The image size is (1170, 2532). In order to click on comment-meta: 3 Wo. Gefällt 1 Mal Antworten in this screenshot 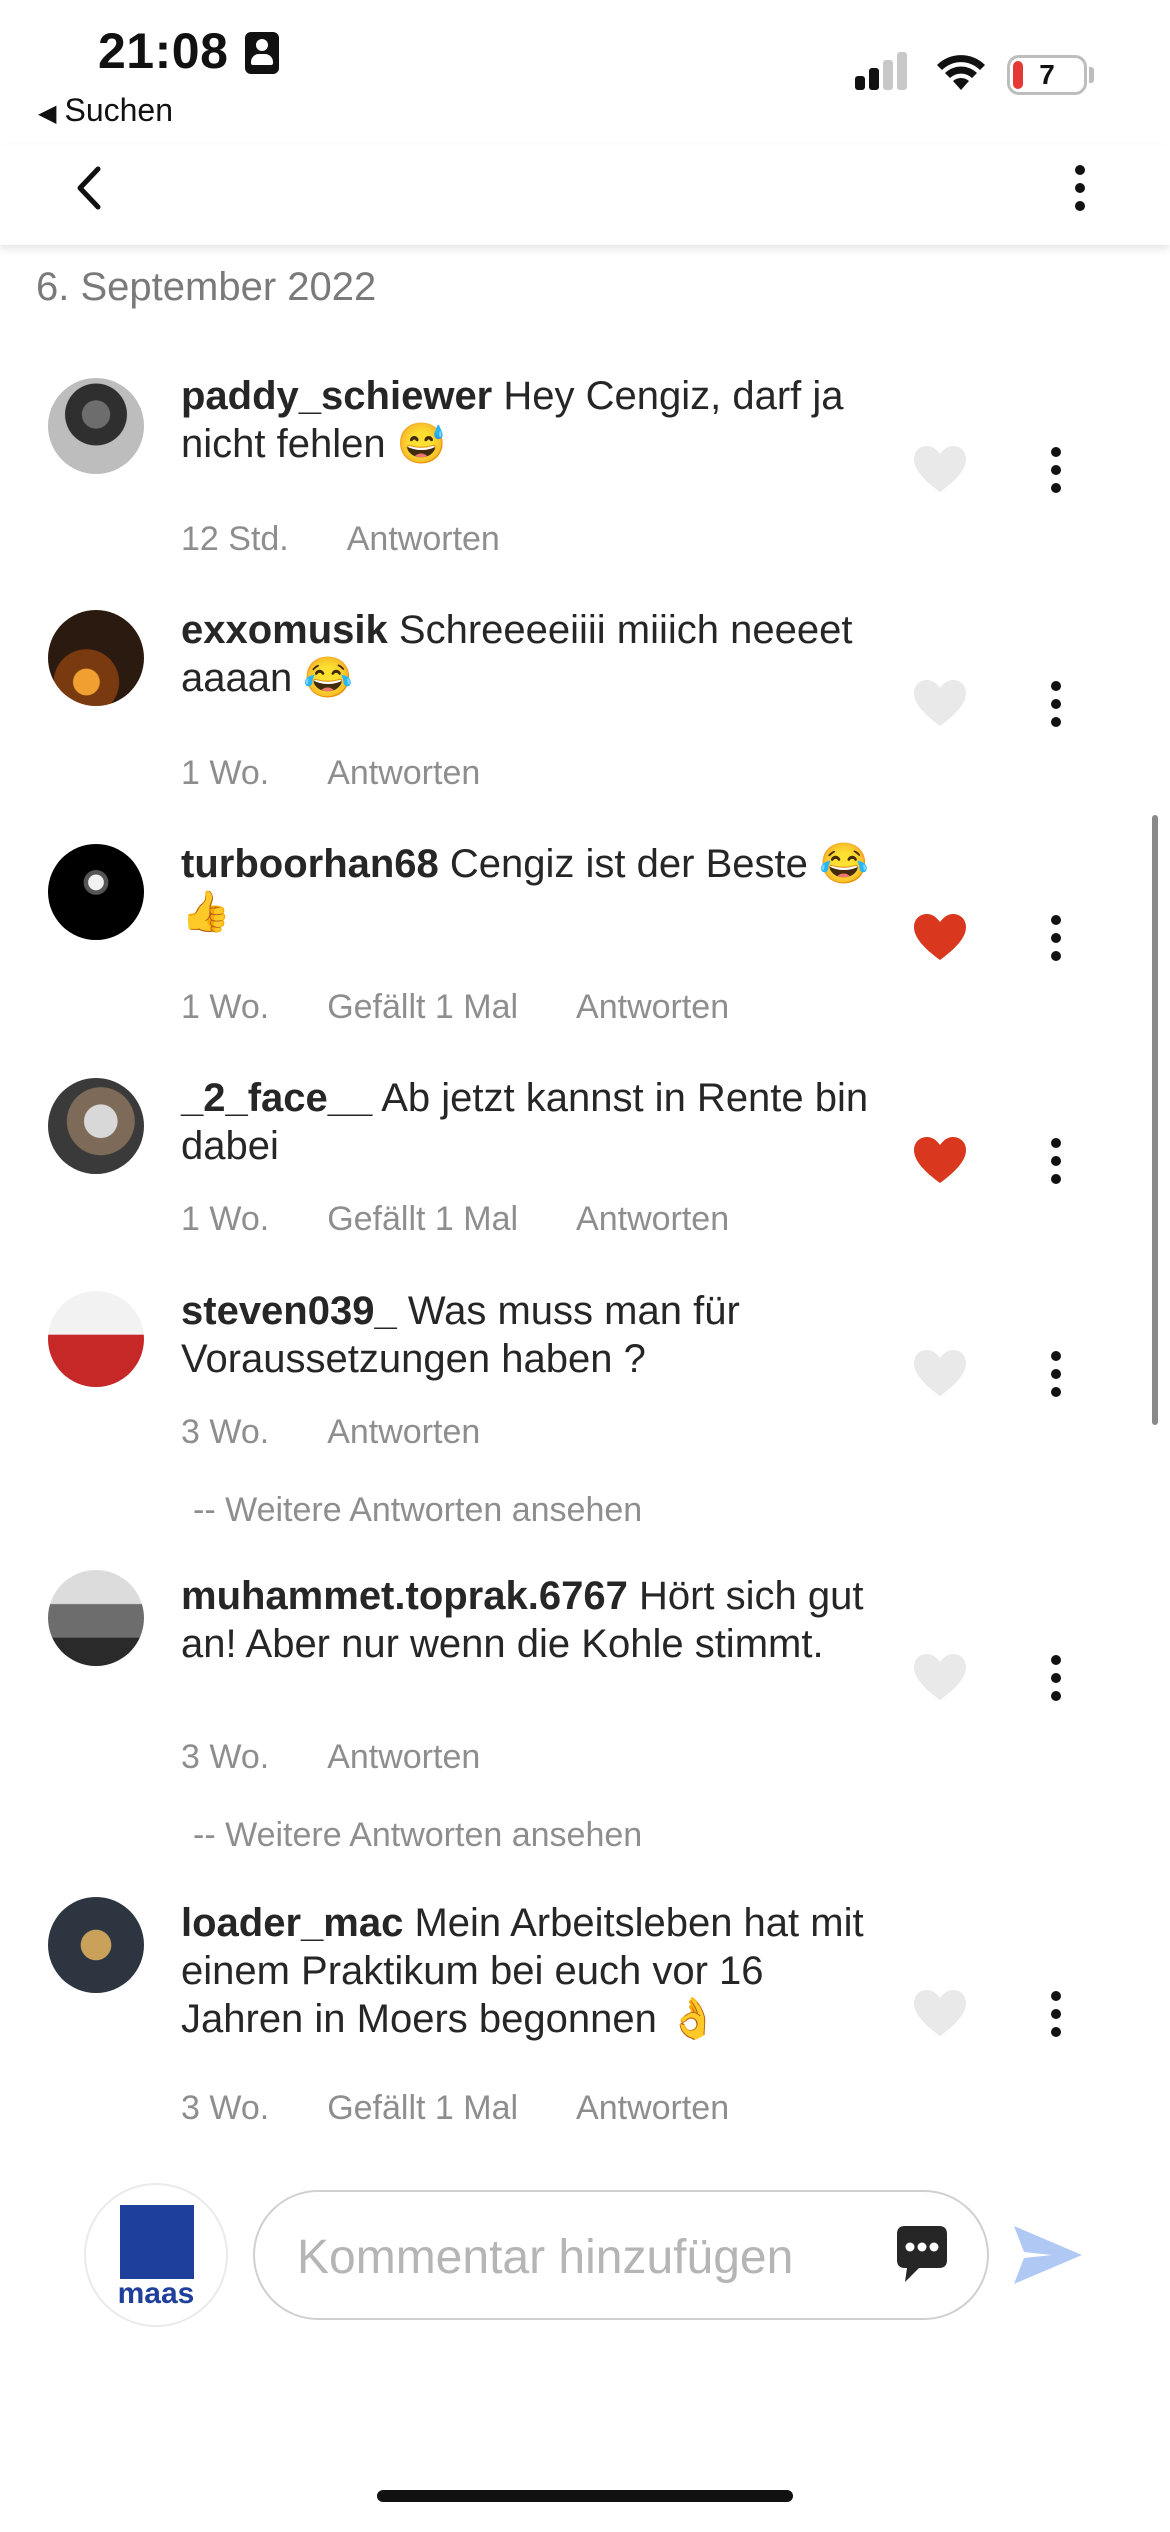, I will do `click(484, 2108)`.